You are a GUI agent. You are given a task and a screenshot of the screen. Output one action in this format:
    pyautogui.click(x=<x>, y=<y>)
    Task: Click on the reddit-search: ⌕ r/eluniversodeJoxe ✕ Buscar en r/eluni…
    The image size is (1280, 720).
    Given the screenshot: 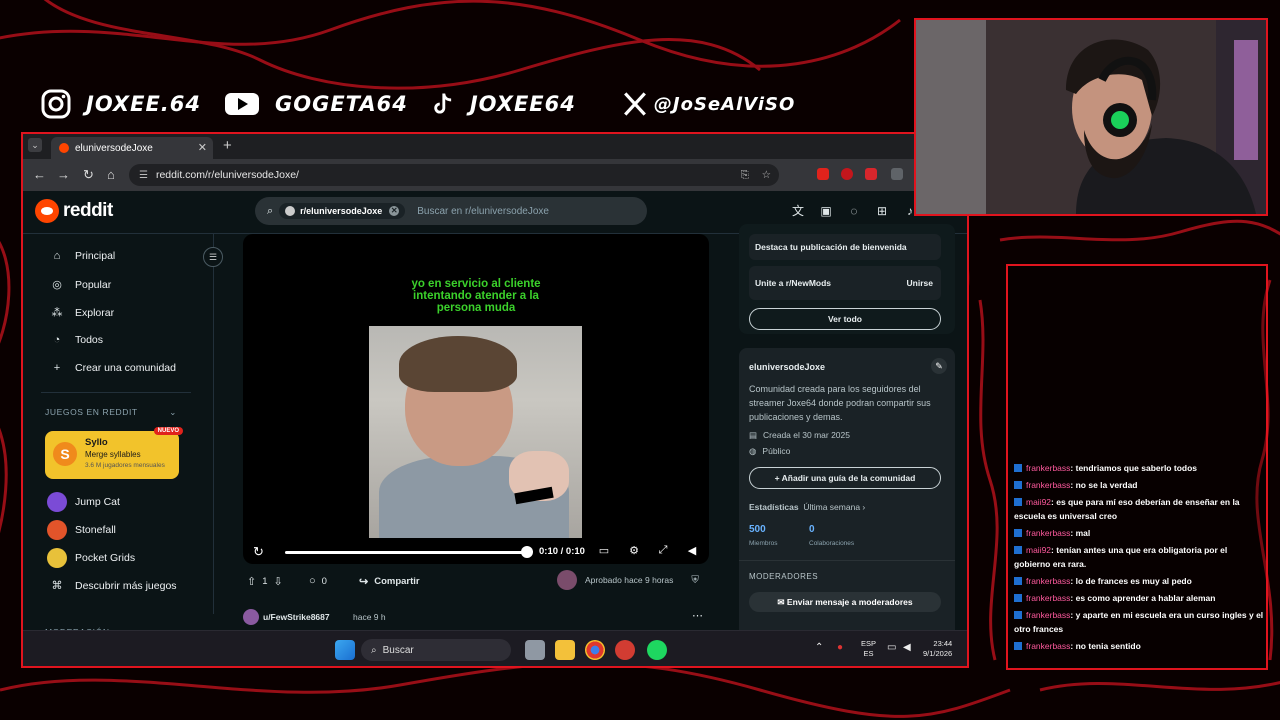 What is the action you would take?
    pyautogui.click(x=451, y=211)
    